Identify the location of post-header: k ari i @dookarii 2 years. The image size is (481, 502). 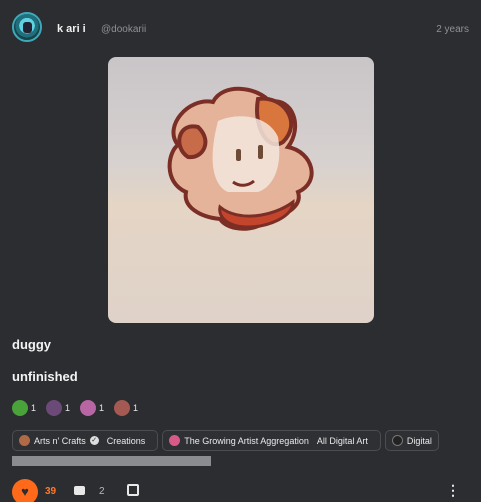
(242, 28).